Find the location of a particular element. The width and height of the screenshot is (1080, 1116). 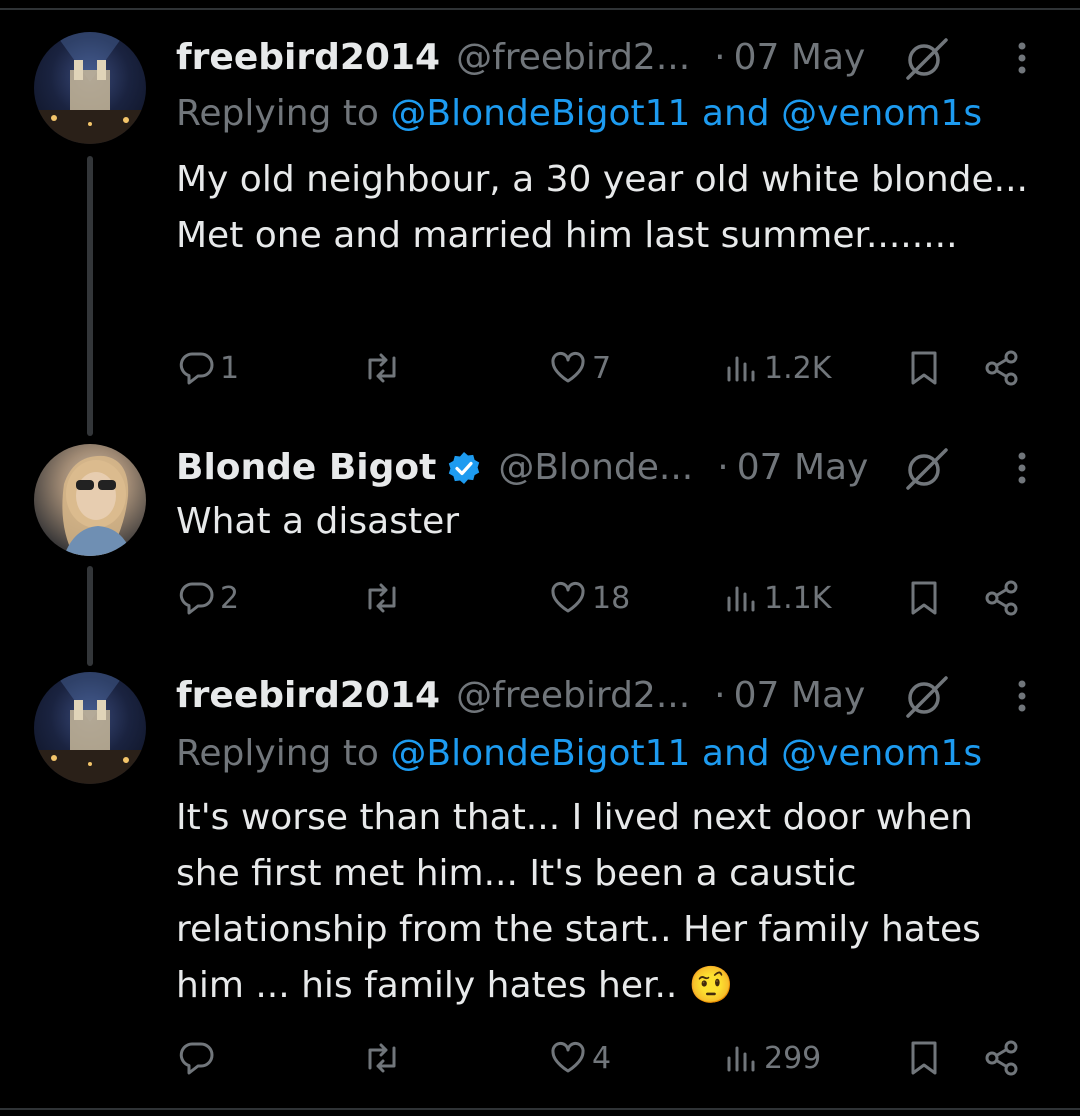

author-name: Blonde Bigot is located at coordinates (306, 468).